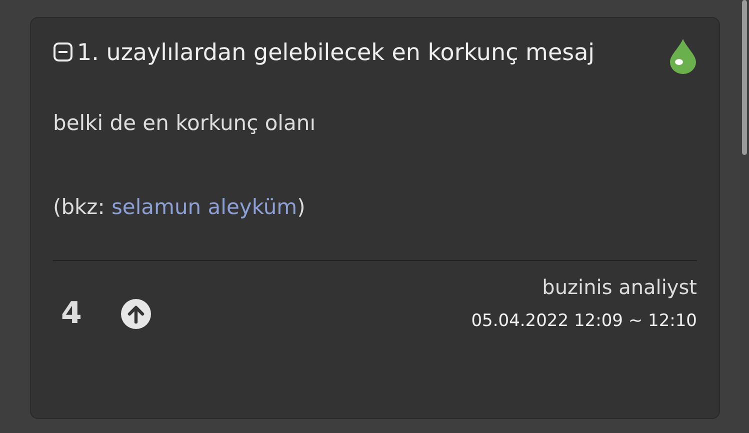 The width and height of the screenshot is (749, 433). I want to click on entry-title: 1. uzaylılardan gelebilecek en korkunç mesaj, so click(343, 53).